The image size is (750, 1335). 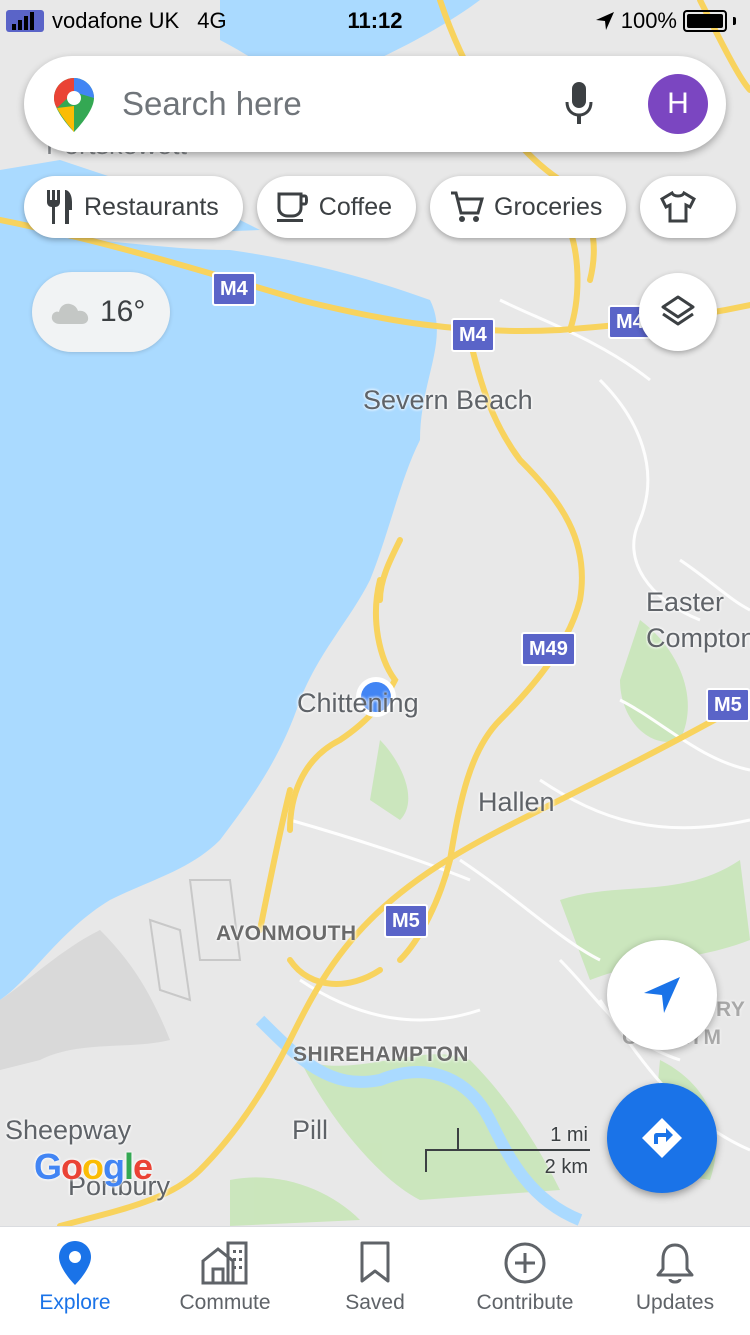 I want to click on place-label-chittening: Chittening, so click(x=358, y=703).